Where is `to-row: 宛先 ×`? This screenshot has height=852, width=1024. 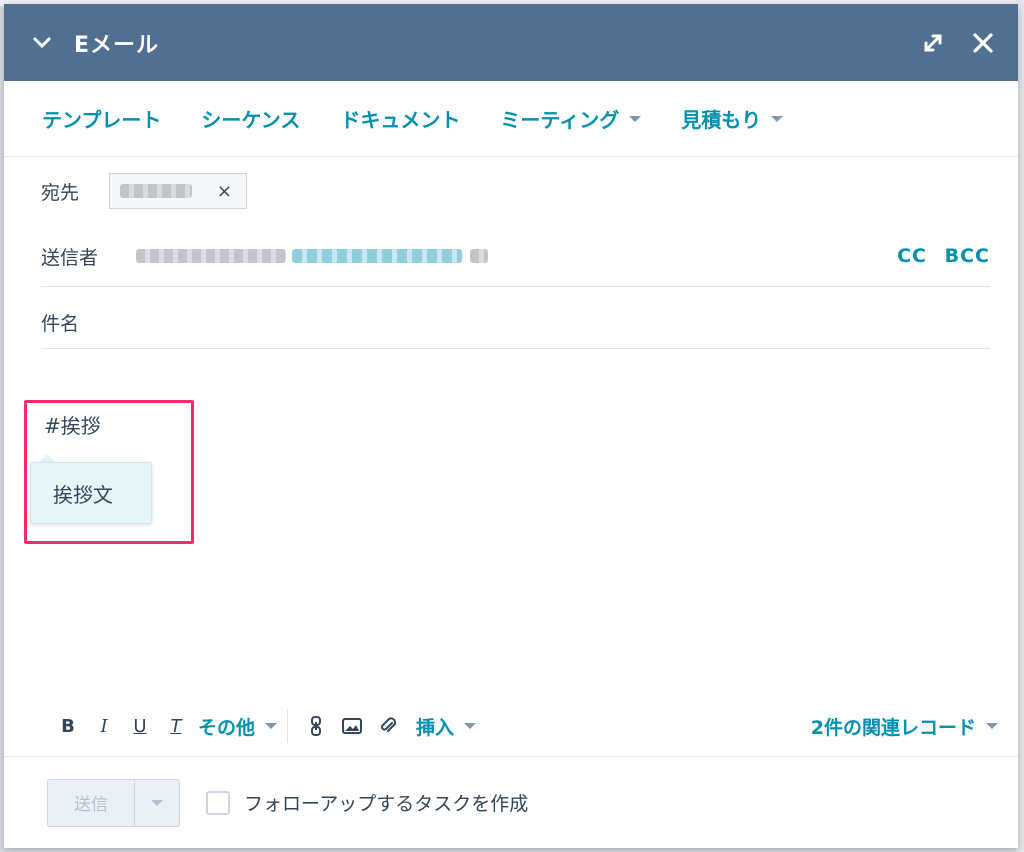 to-row: 宛先 × is located at coordinates (515, 191).